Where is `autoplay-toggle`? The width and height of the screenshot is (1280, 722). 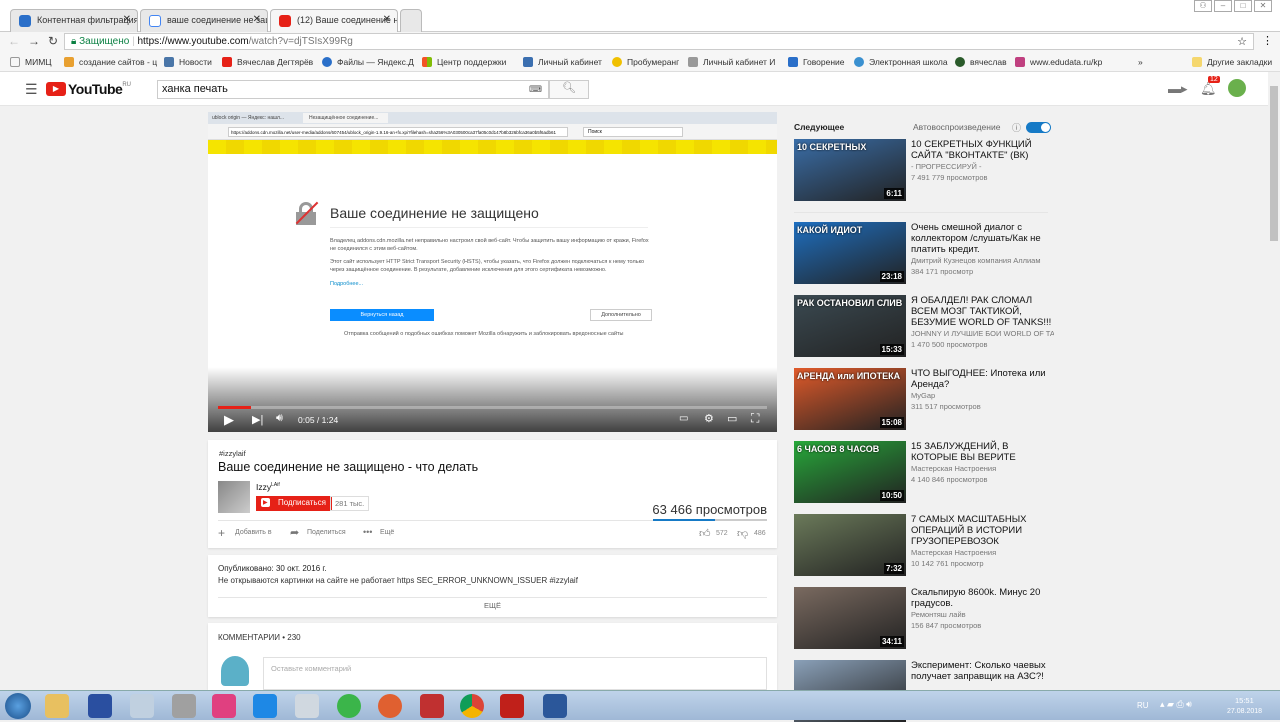 autoplay-toggle is located at coordinates (1038, 127).